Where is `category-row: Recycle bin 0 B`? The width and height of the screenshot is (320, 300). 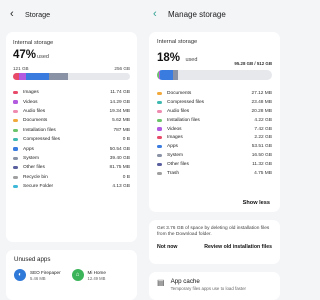
category-row: Recycle bin 0 B is located at coordinates (71, 177).